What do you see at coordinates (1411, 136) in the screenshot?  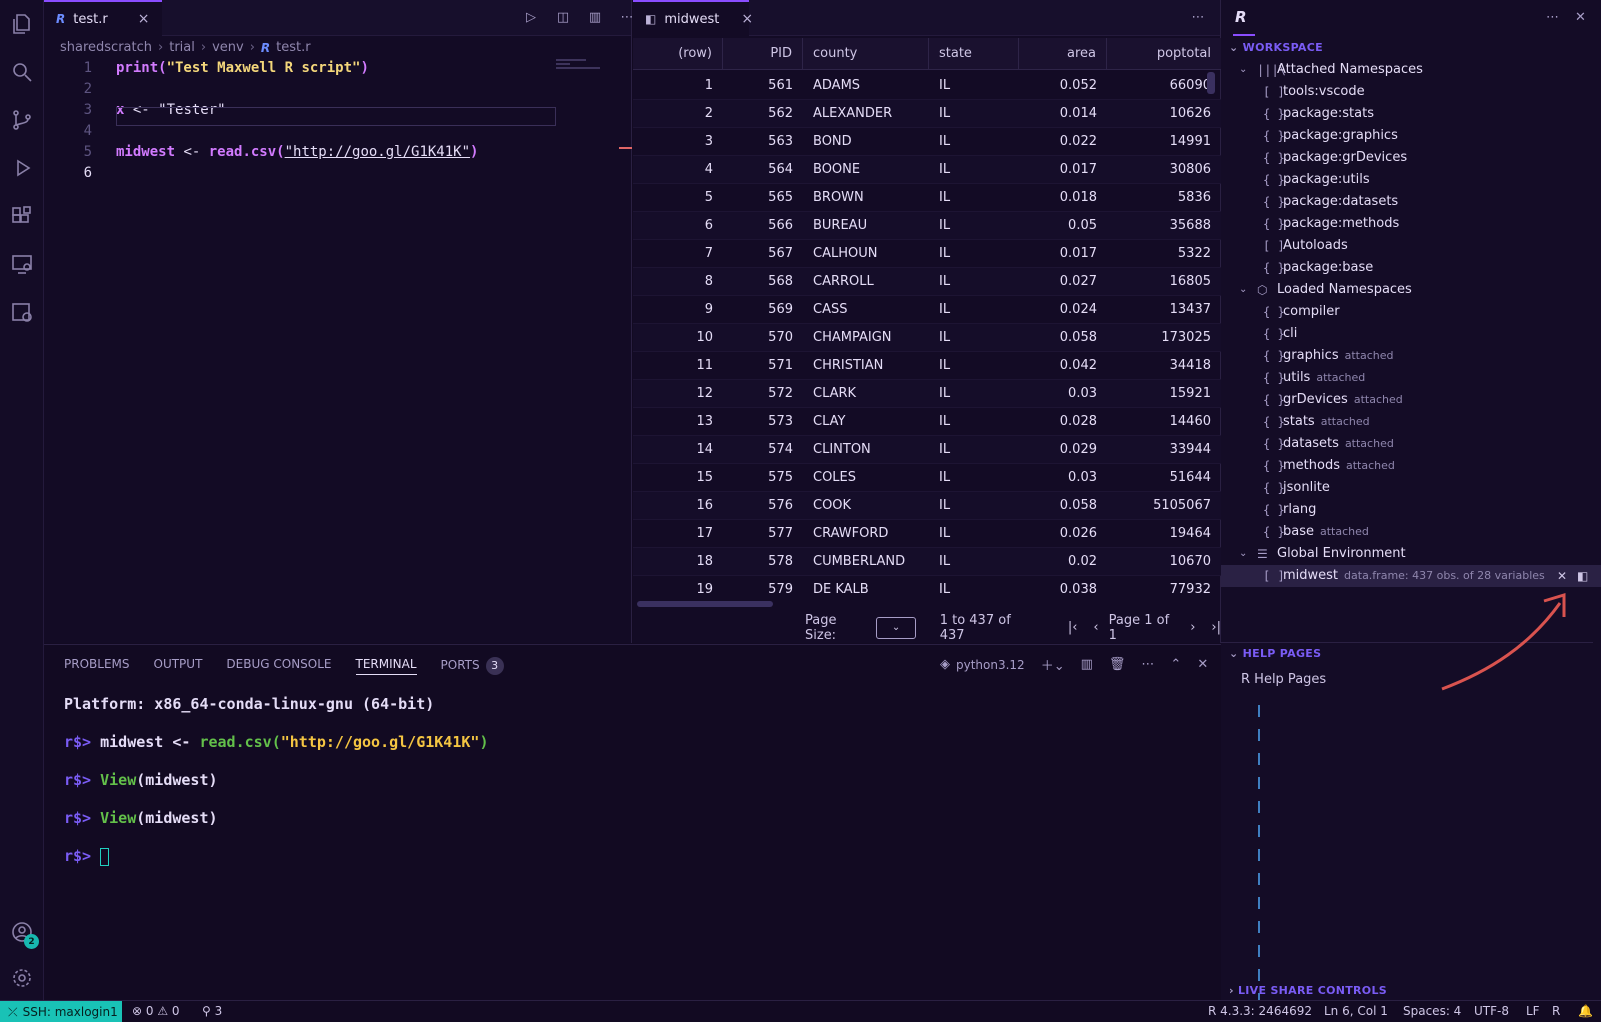 I see `tree-item: { } package:graphics` at bounding box center [1411, 136].